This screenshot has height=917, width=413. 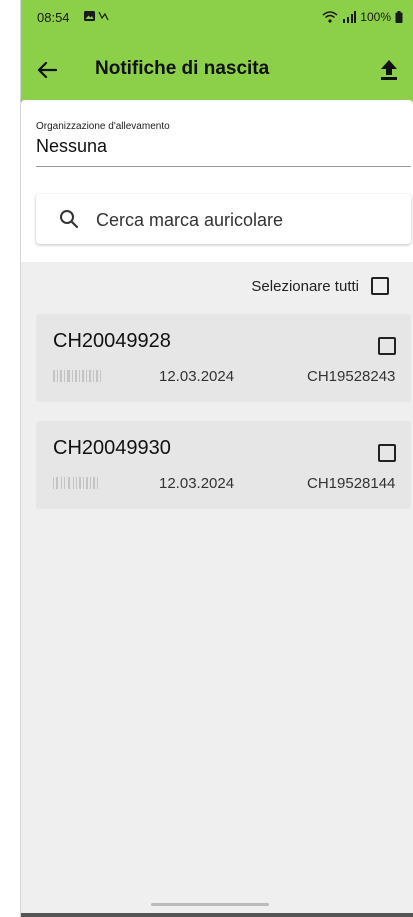 What do you see at coordinates (69, 219) in the screenshot?
I see `search-icon` at bounding box center [69, 219].